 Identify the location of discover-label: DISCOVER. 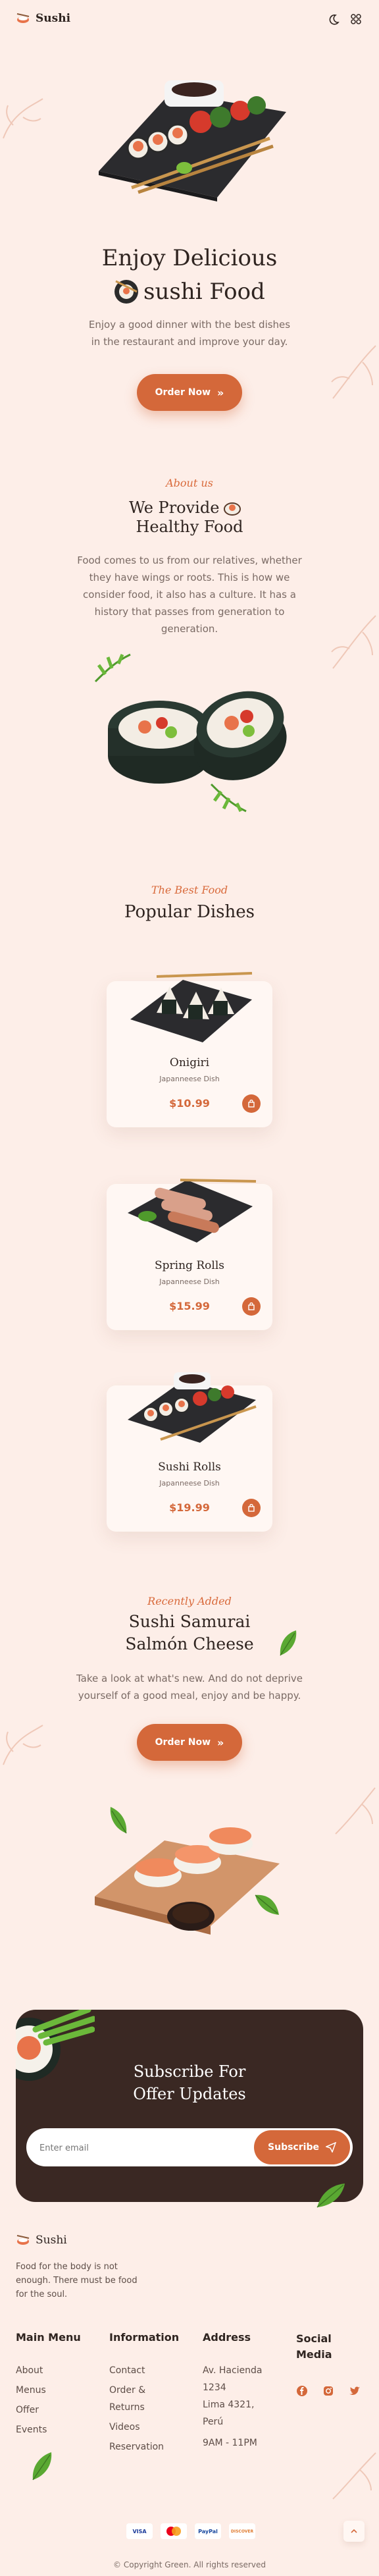
(242, 2531).